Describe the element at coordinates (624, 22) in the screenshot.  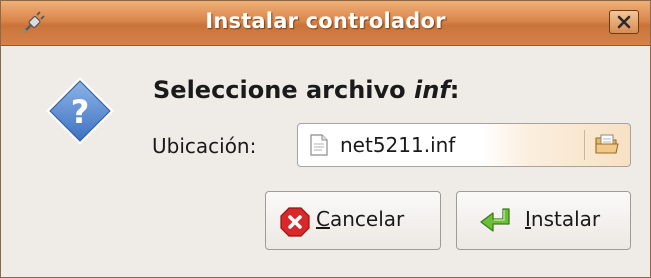
I see `close-button` at that location.